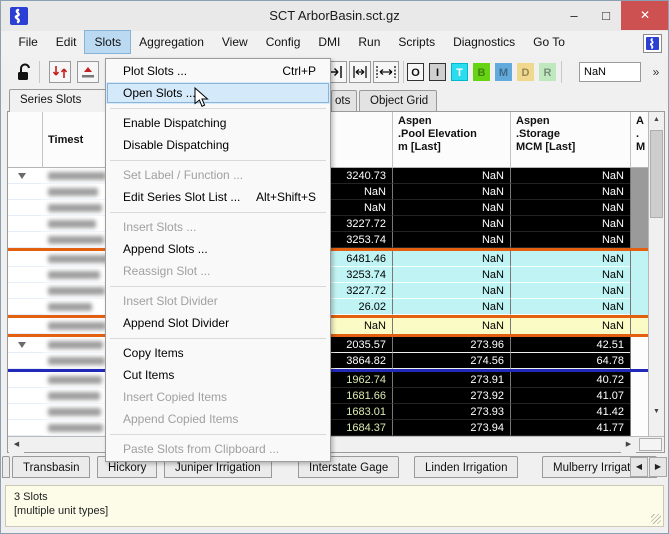 The height and width of the screenshot is (534, 669). I want to click on value-cell: 274.56, so click(451, 361).